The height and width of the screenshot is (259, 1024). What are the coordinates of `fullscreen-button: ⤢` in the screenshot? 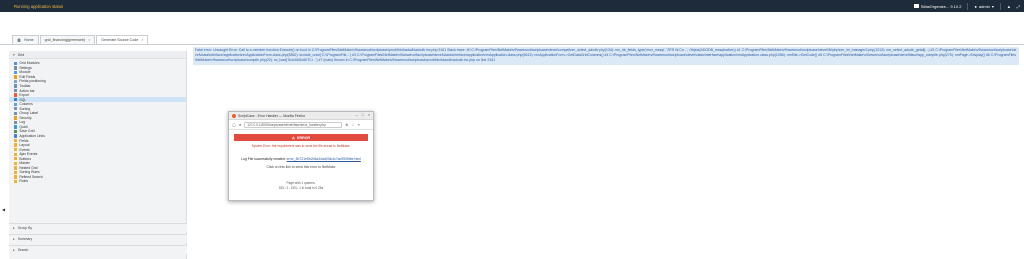 It's located at (1018, 6).